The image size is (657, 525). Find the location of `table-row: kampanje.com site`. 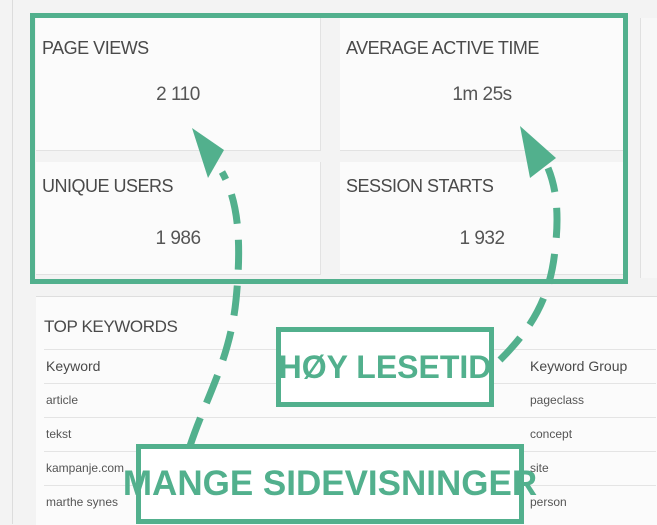

table-row: kampanje.com site is located at coordinates (350, 468).